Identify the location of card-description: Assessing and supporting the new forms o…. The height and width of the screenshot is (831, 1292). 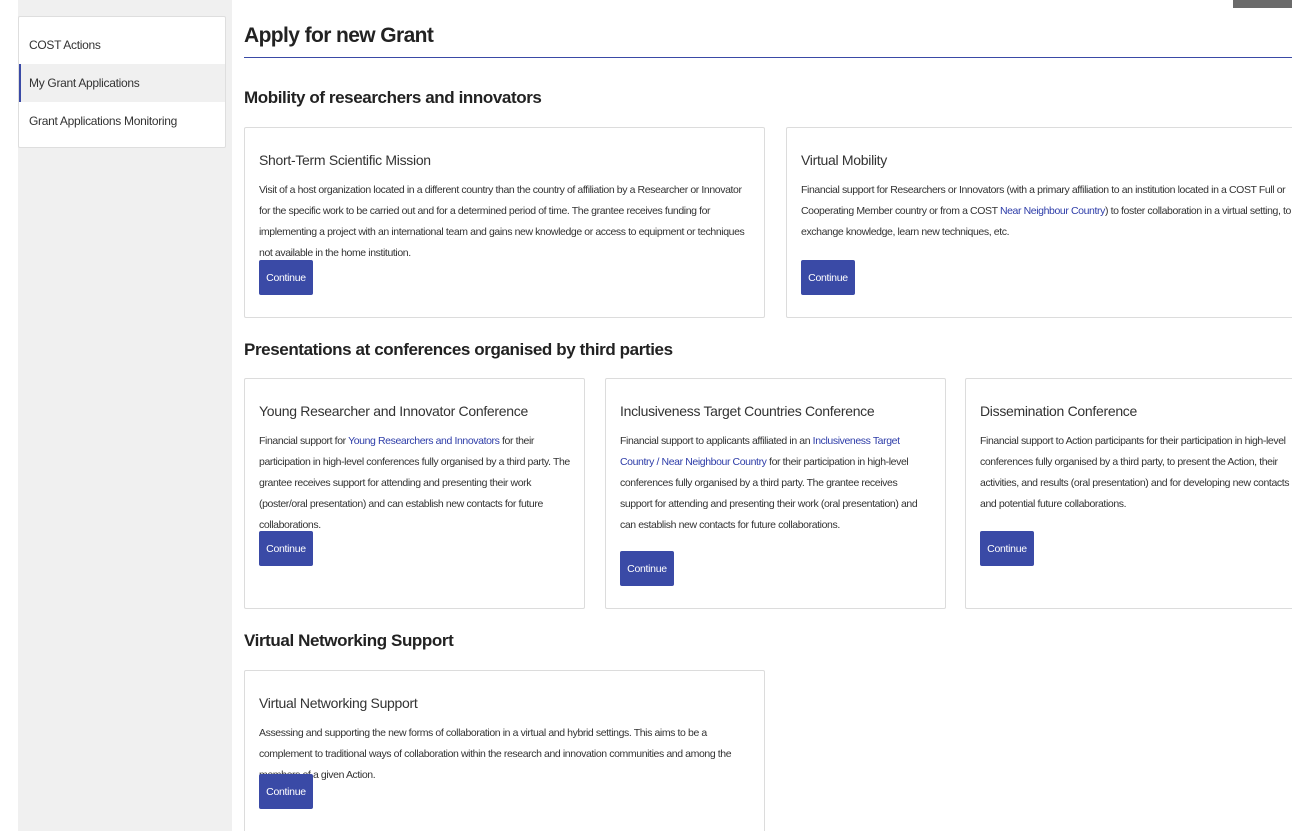
(504, 754).